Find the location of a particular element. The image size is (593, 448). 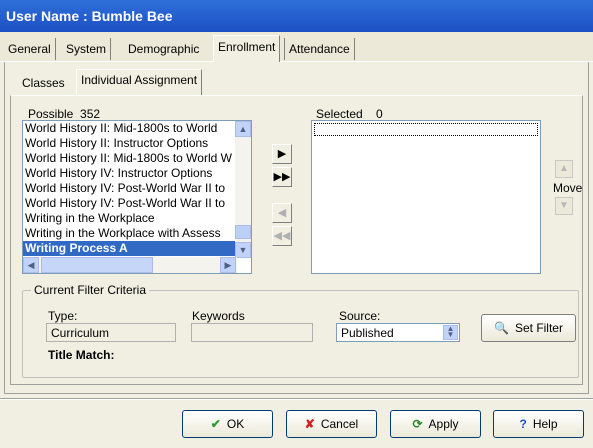

selected-count: 0 is located at coordinates (379, 114).